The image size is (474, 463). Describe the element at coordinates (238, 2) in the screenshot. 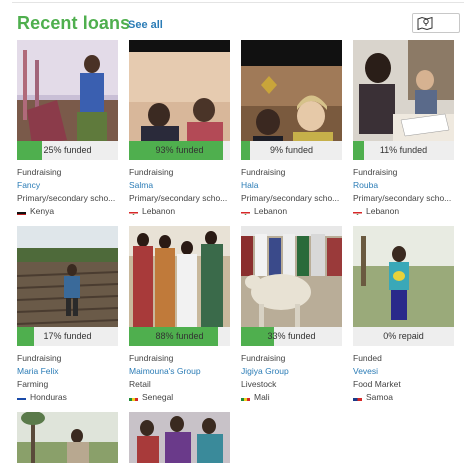

I see `top-divider` at that location.